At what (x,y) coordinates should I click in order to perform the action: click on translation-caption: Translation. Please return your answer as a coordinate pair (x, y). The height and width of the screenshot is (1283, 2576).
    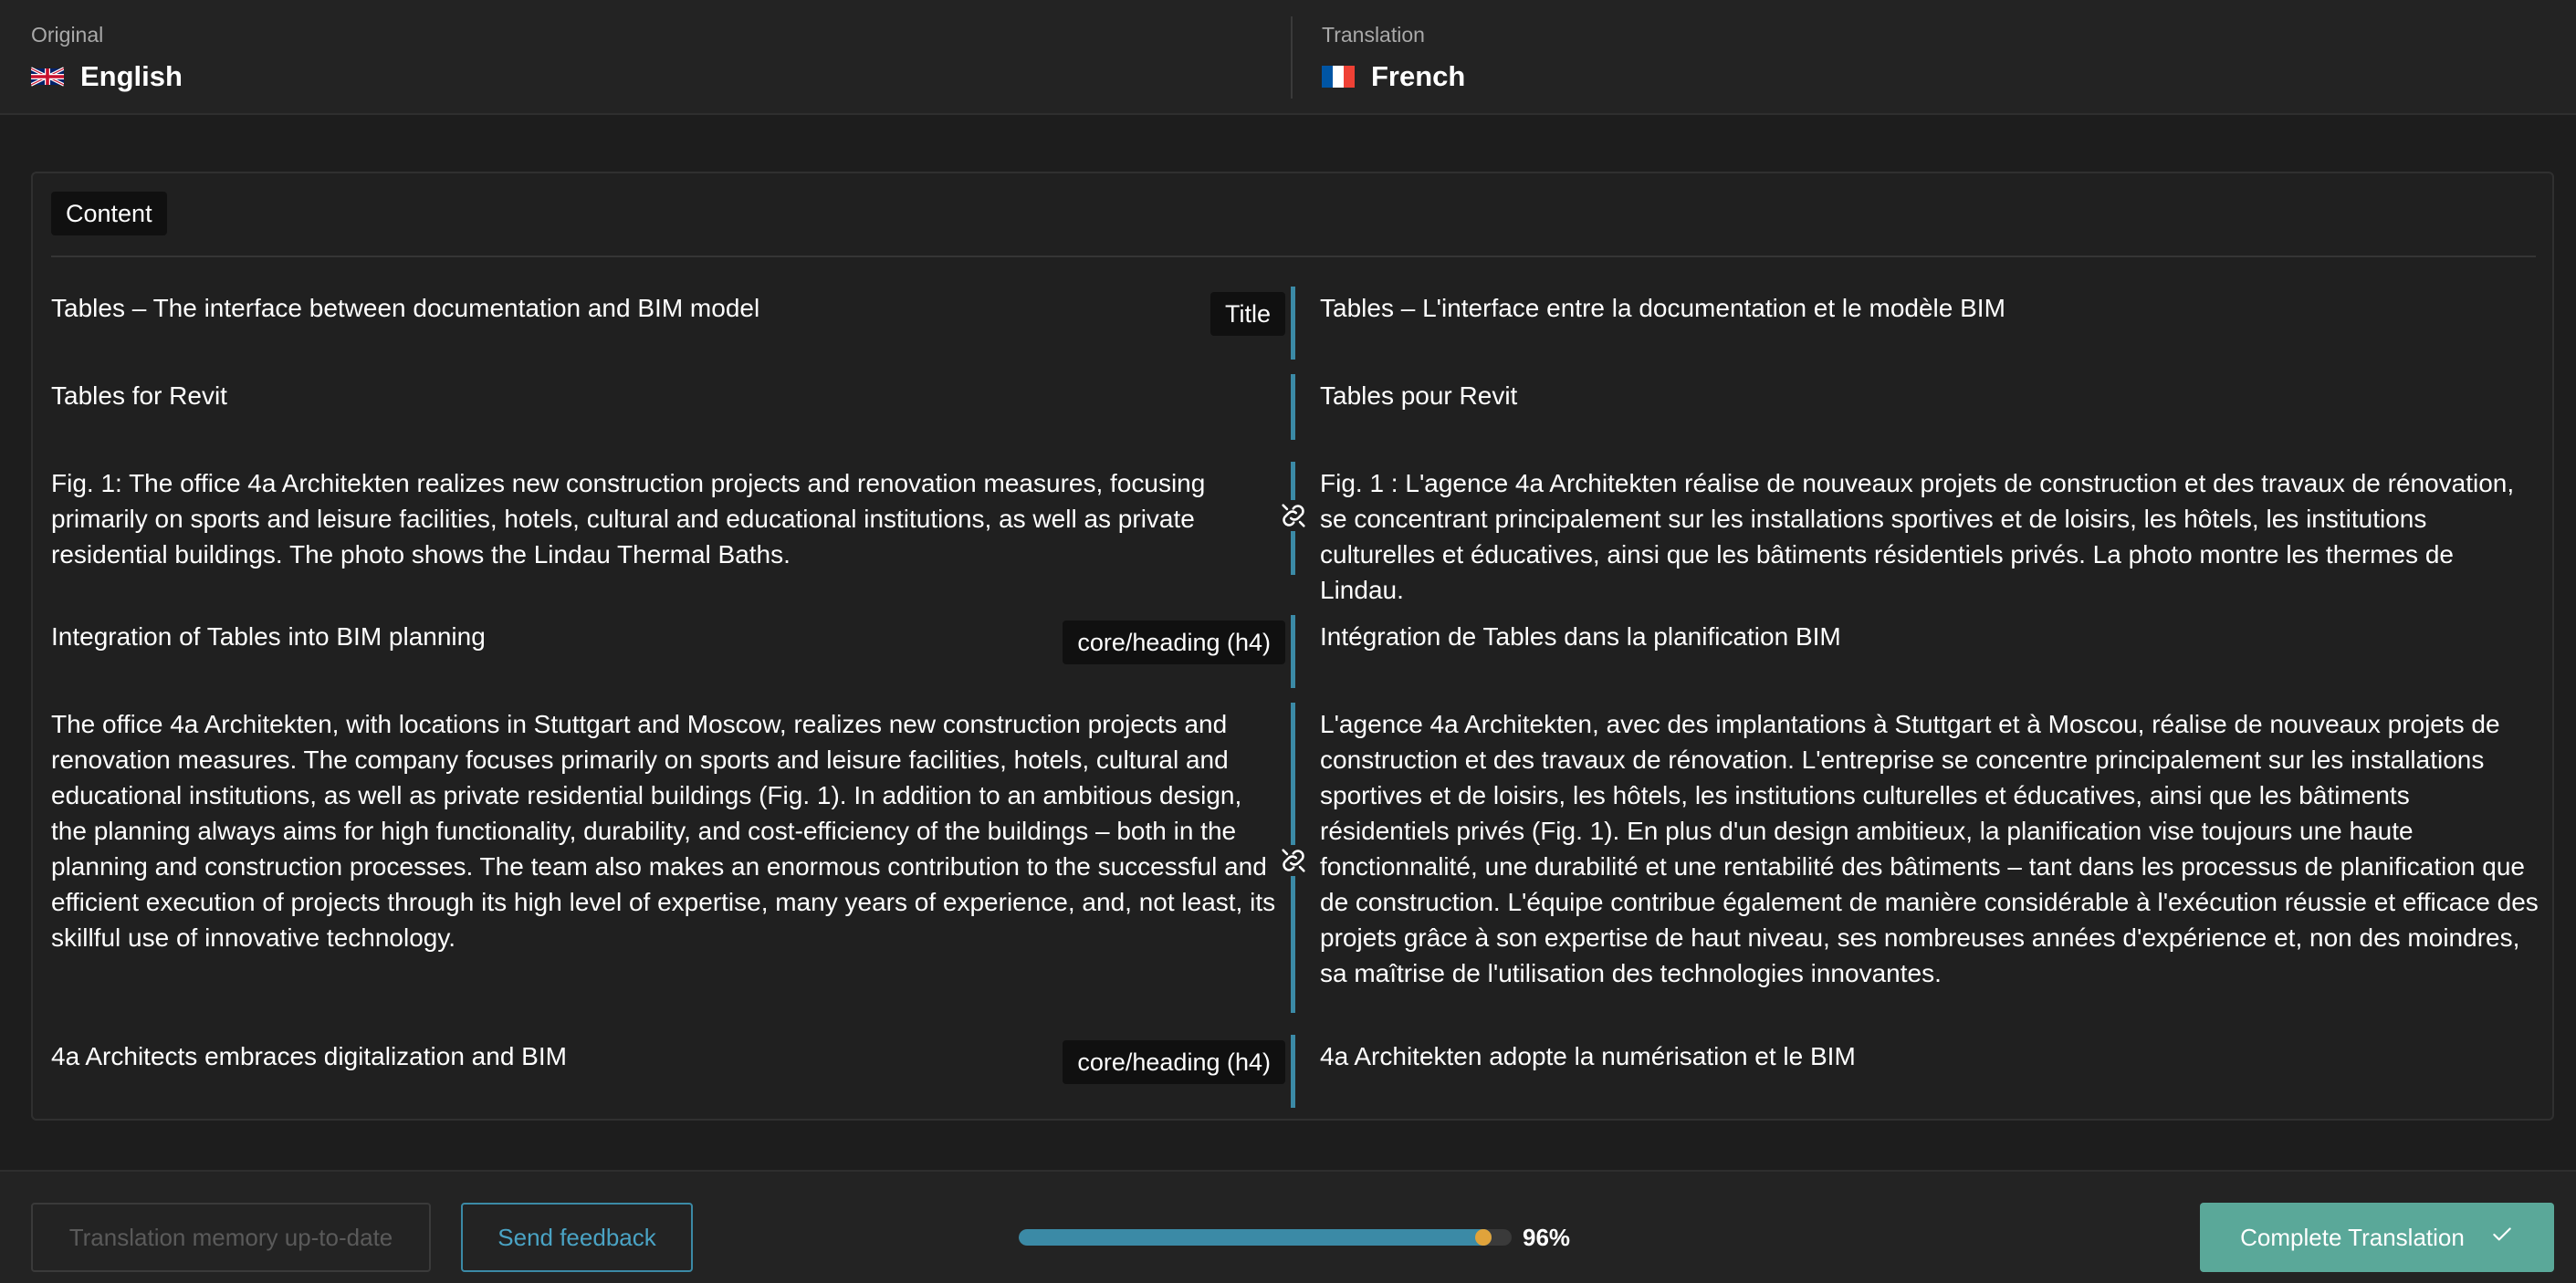
    Looking at the image, I should click on (1374, 35).